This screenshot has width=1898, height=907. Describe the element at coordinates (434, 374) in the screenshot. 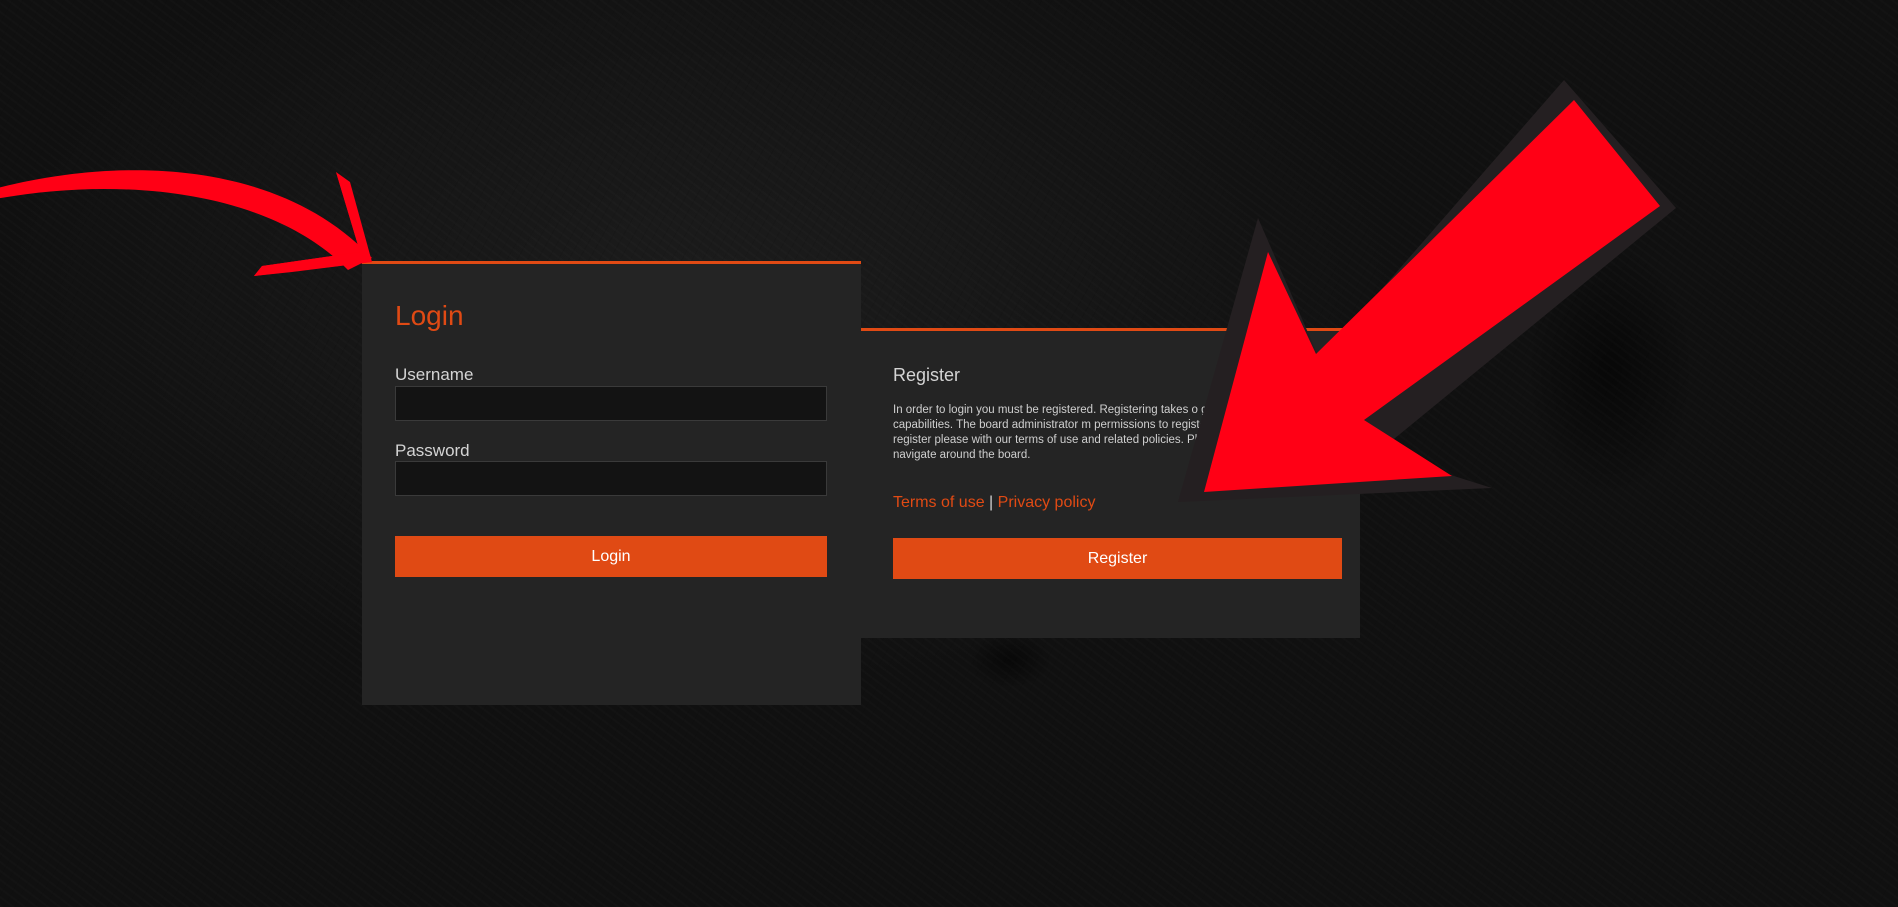

I see `username-label: Username` at that location.